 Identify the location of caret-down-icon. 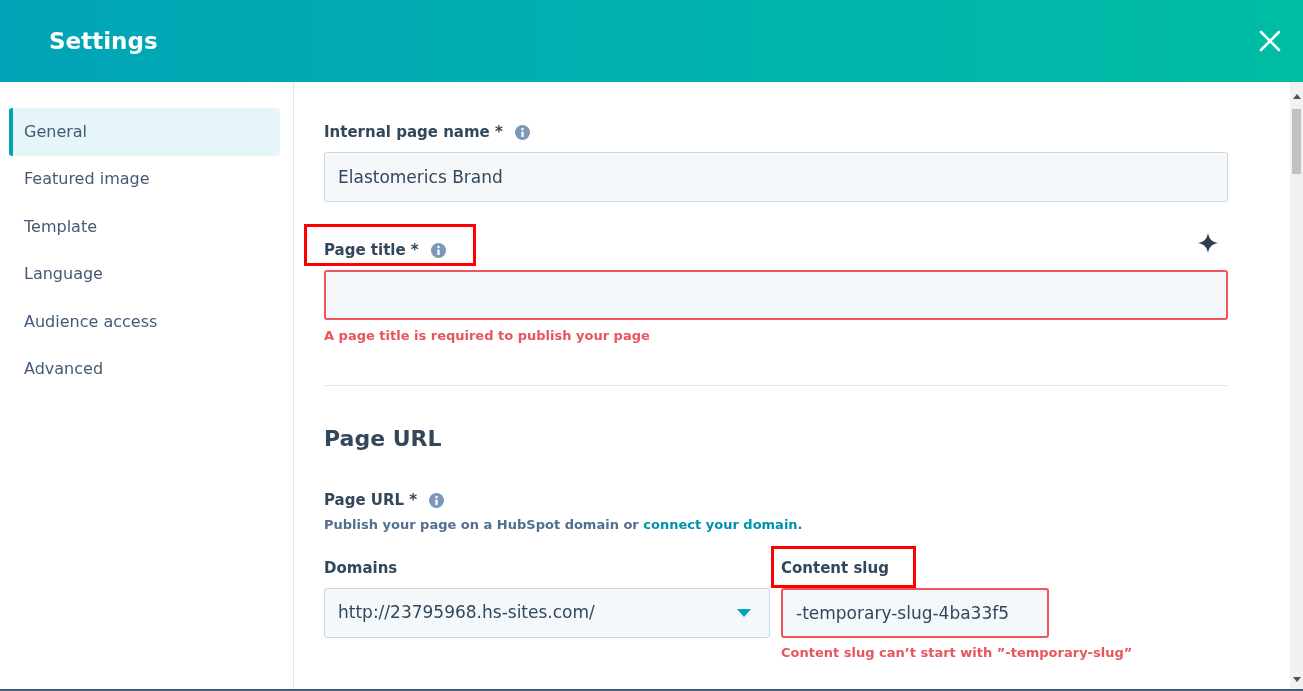
(744, 613).